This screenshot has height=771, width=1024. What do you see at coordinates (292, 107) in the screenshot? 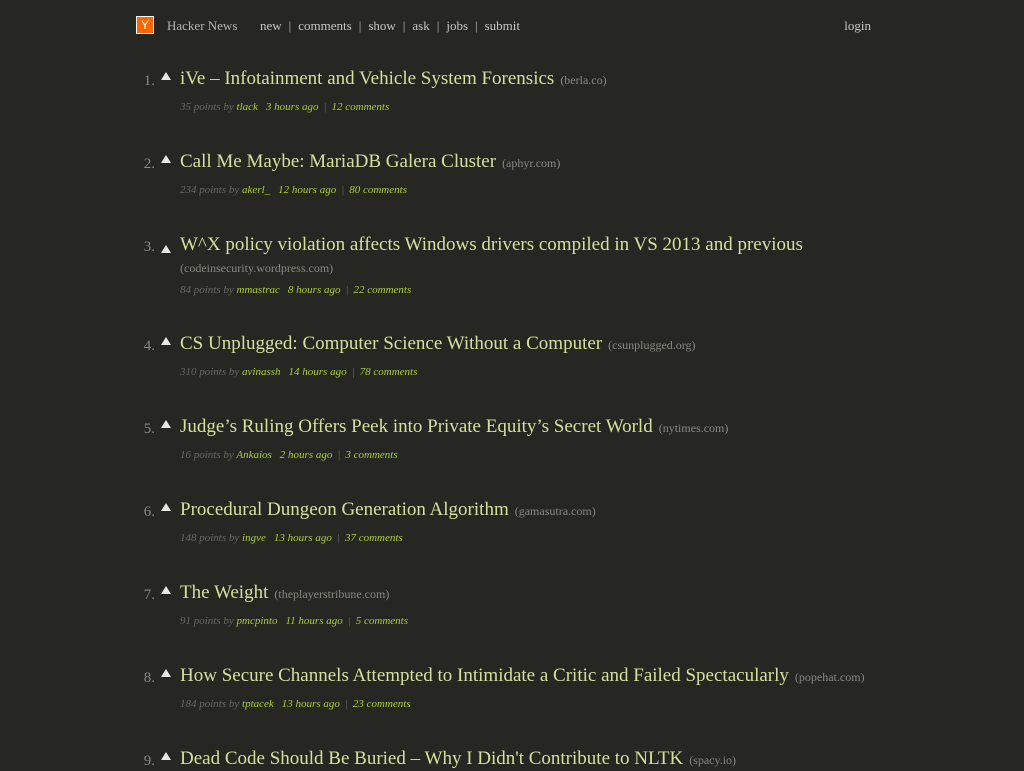
I see `story-age-link: 3 hours ago` at bounding box center [292, 107].